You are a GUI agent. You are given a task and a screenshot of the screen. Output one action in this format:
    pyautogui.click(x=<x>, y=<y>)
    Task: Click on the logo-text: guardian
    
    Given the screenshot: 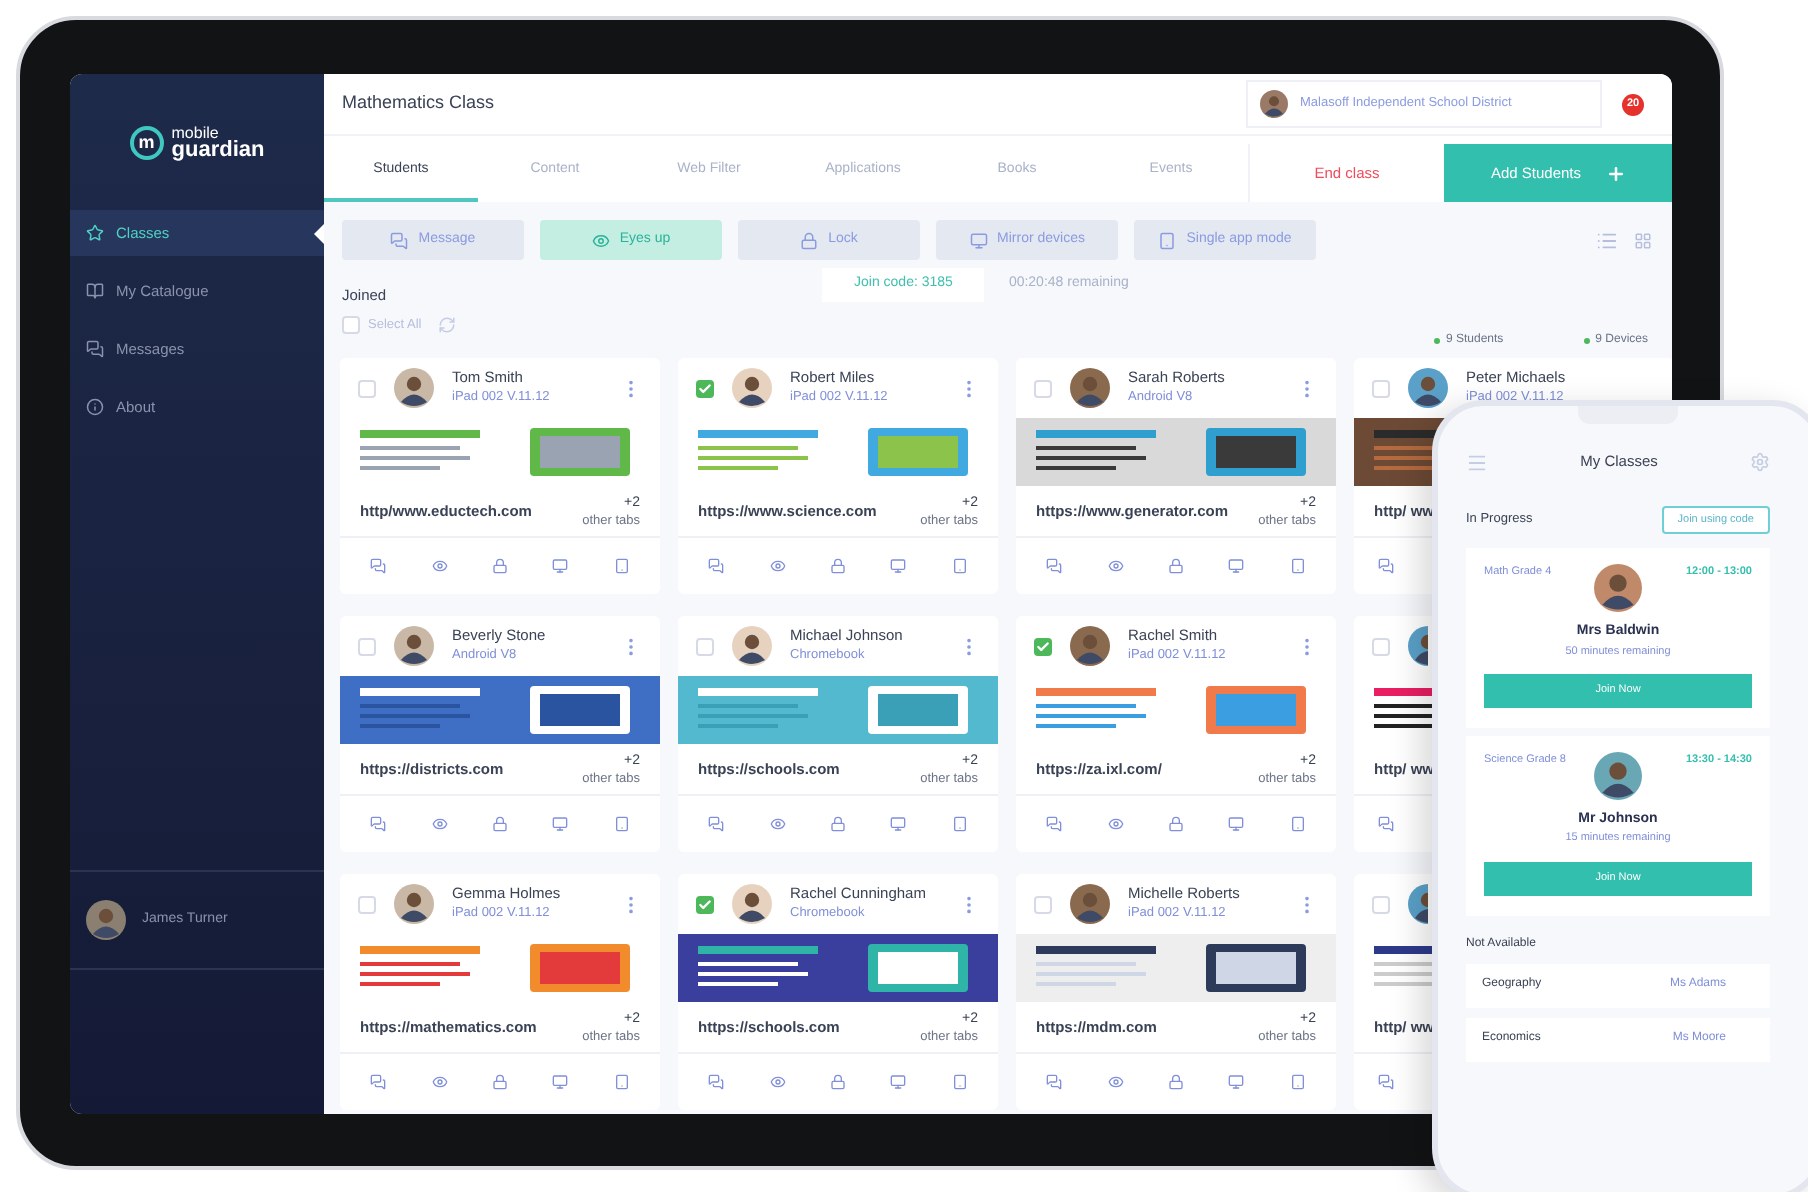 What is the action you would take?
    pyautogui.click(x=218, y=151)
    